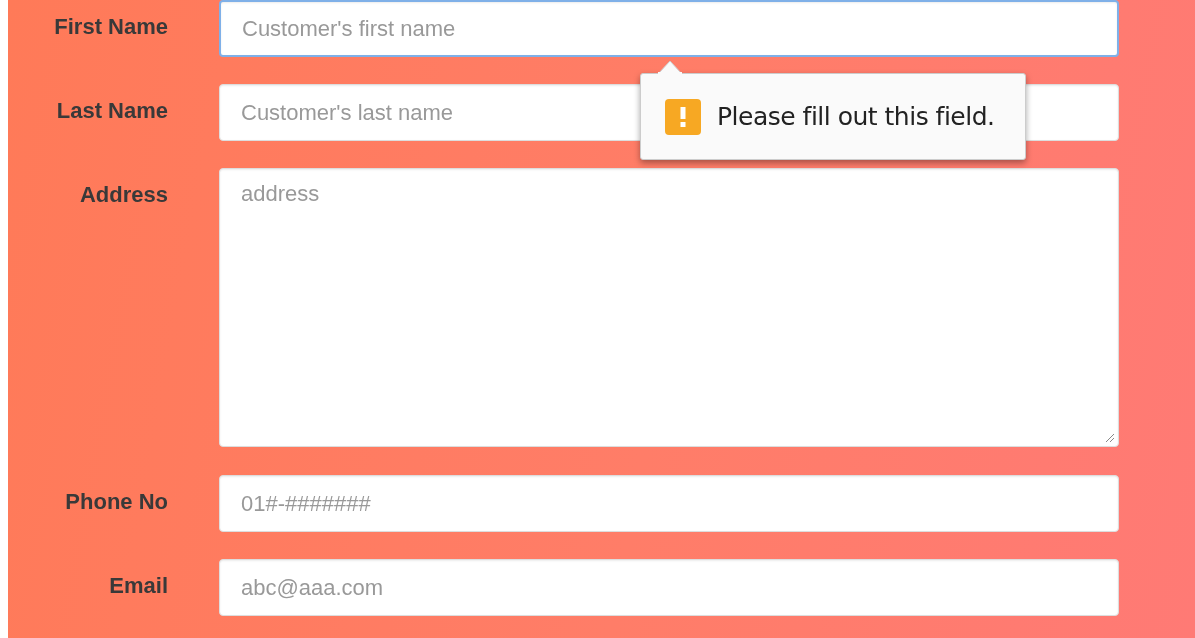 This screenshot has width=1195, height=638. Describe the element at coordinates (669, 587) in the screenshot. I see `input-field: abc@aaa.com` at that location.